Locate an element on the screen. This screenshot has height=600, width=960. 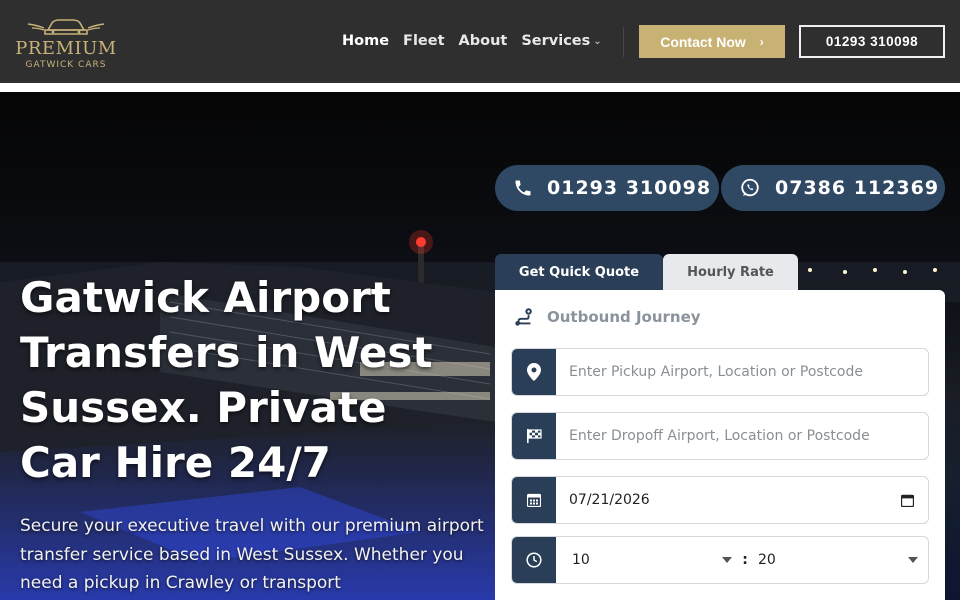
contact-now-button: Contact Now › is located at coordinates (712, 41).